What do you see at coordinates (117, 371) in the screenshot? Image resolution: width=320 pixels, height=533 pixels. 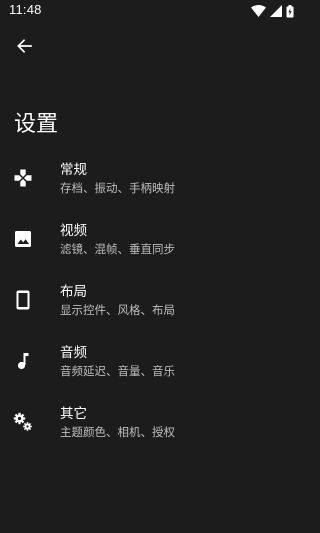 I see `menu-item-subtitle: 音频延迟、音量、音乐` at bounding box center [117, 371].